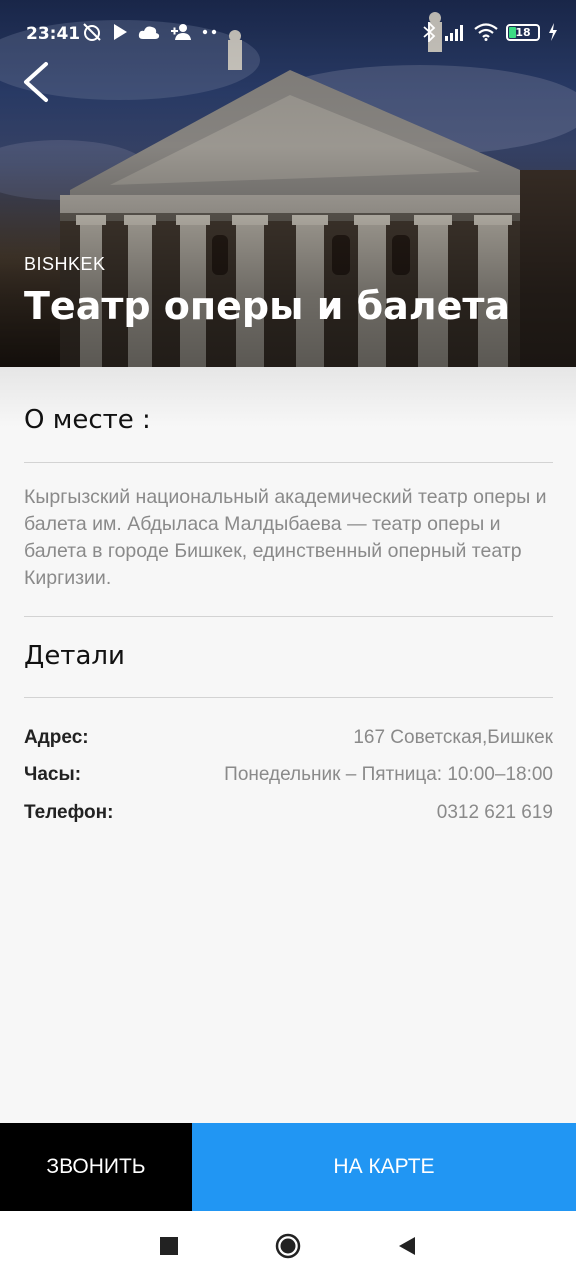  I want to click on charging-icon, so click(553, 32).